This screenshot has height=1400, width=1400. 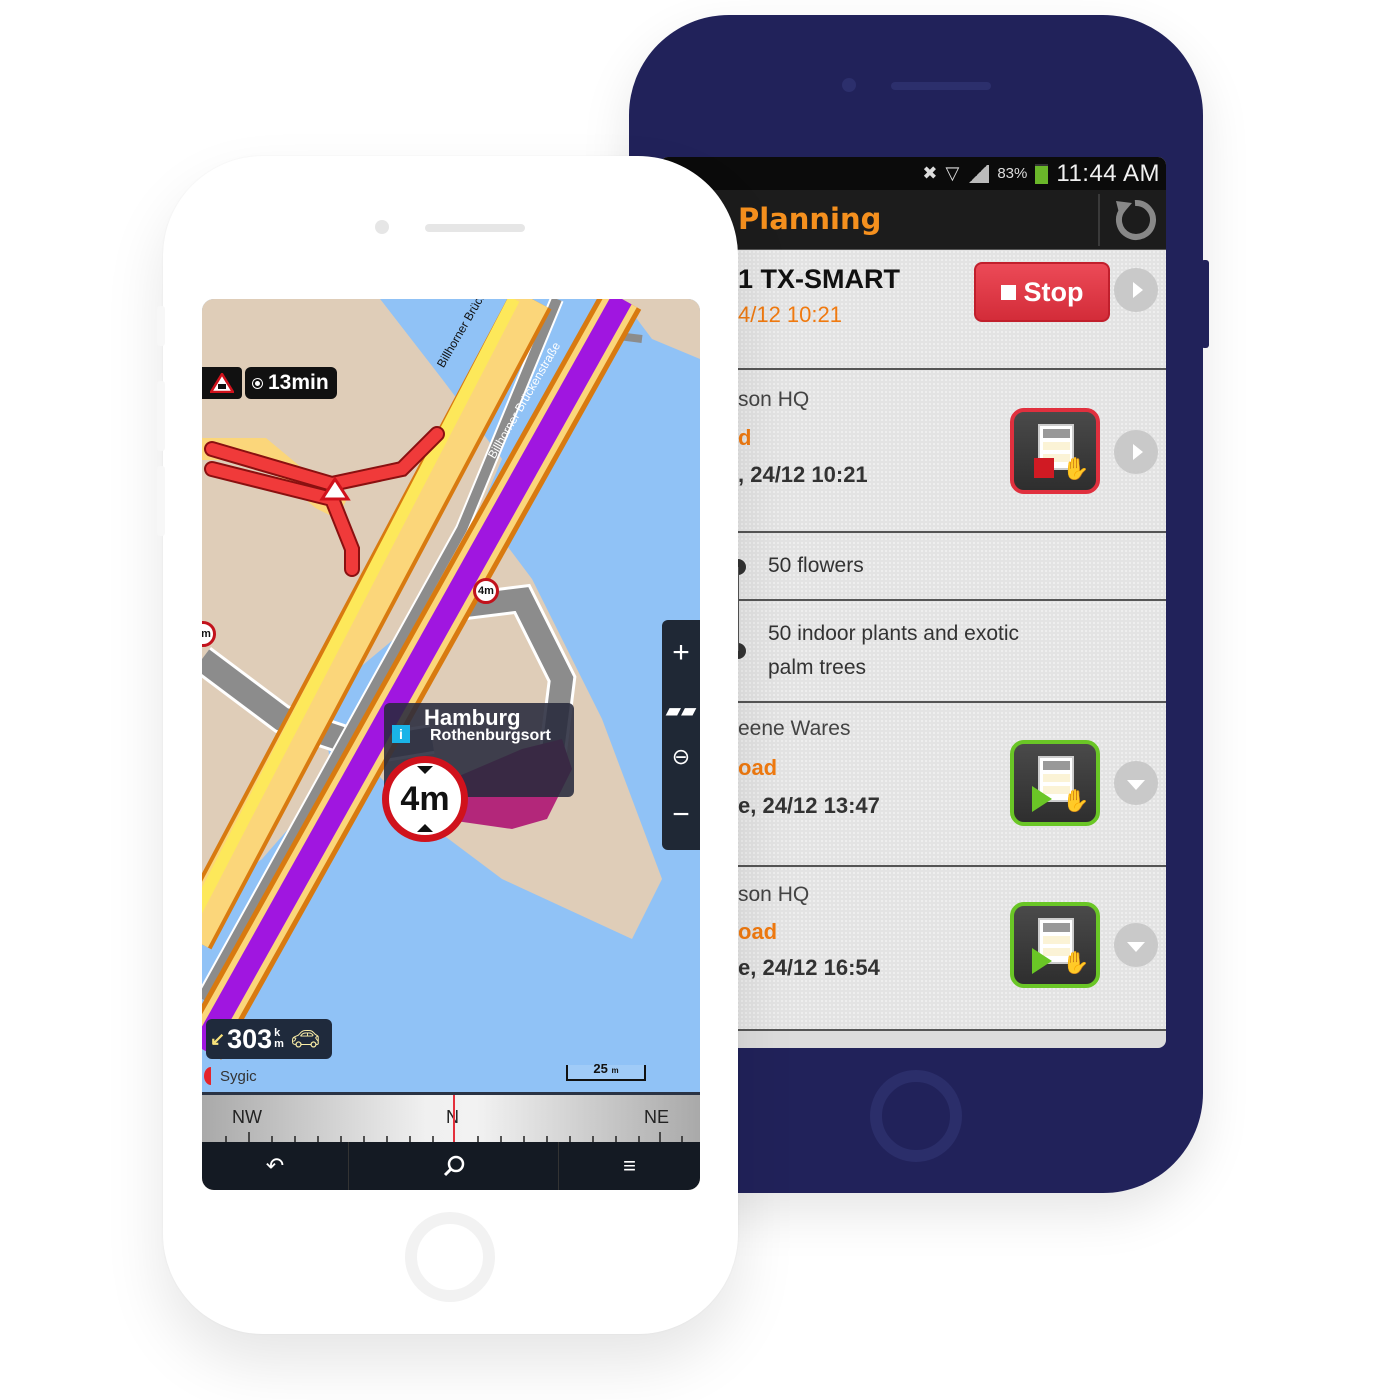 I want to click on map-scale: 25 m, so click(x=606, y=1071).